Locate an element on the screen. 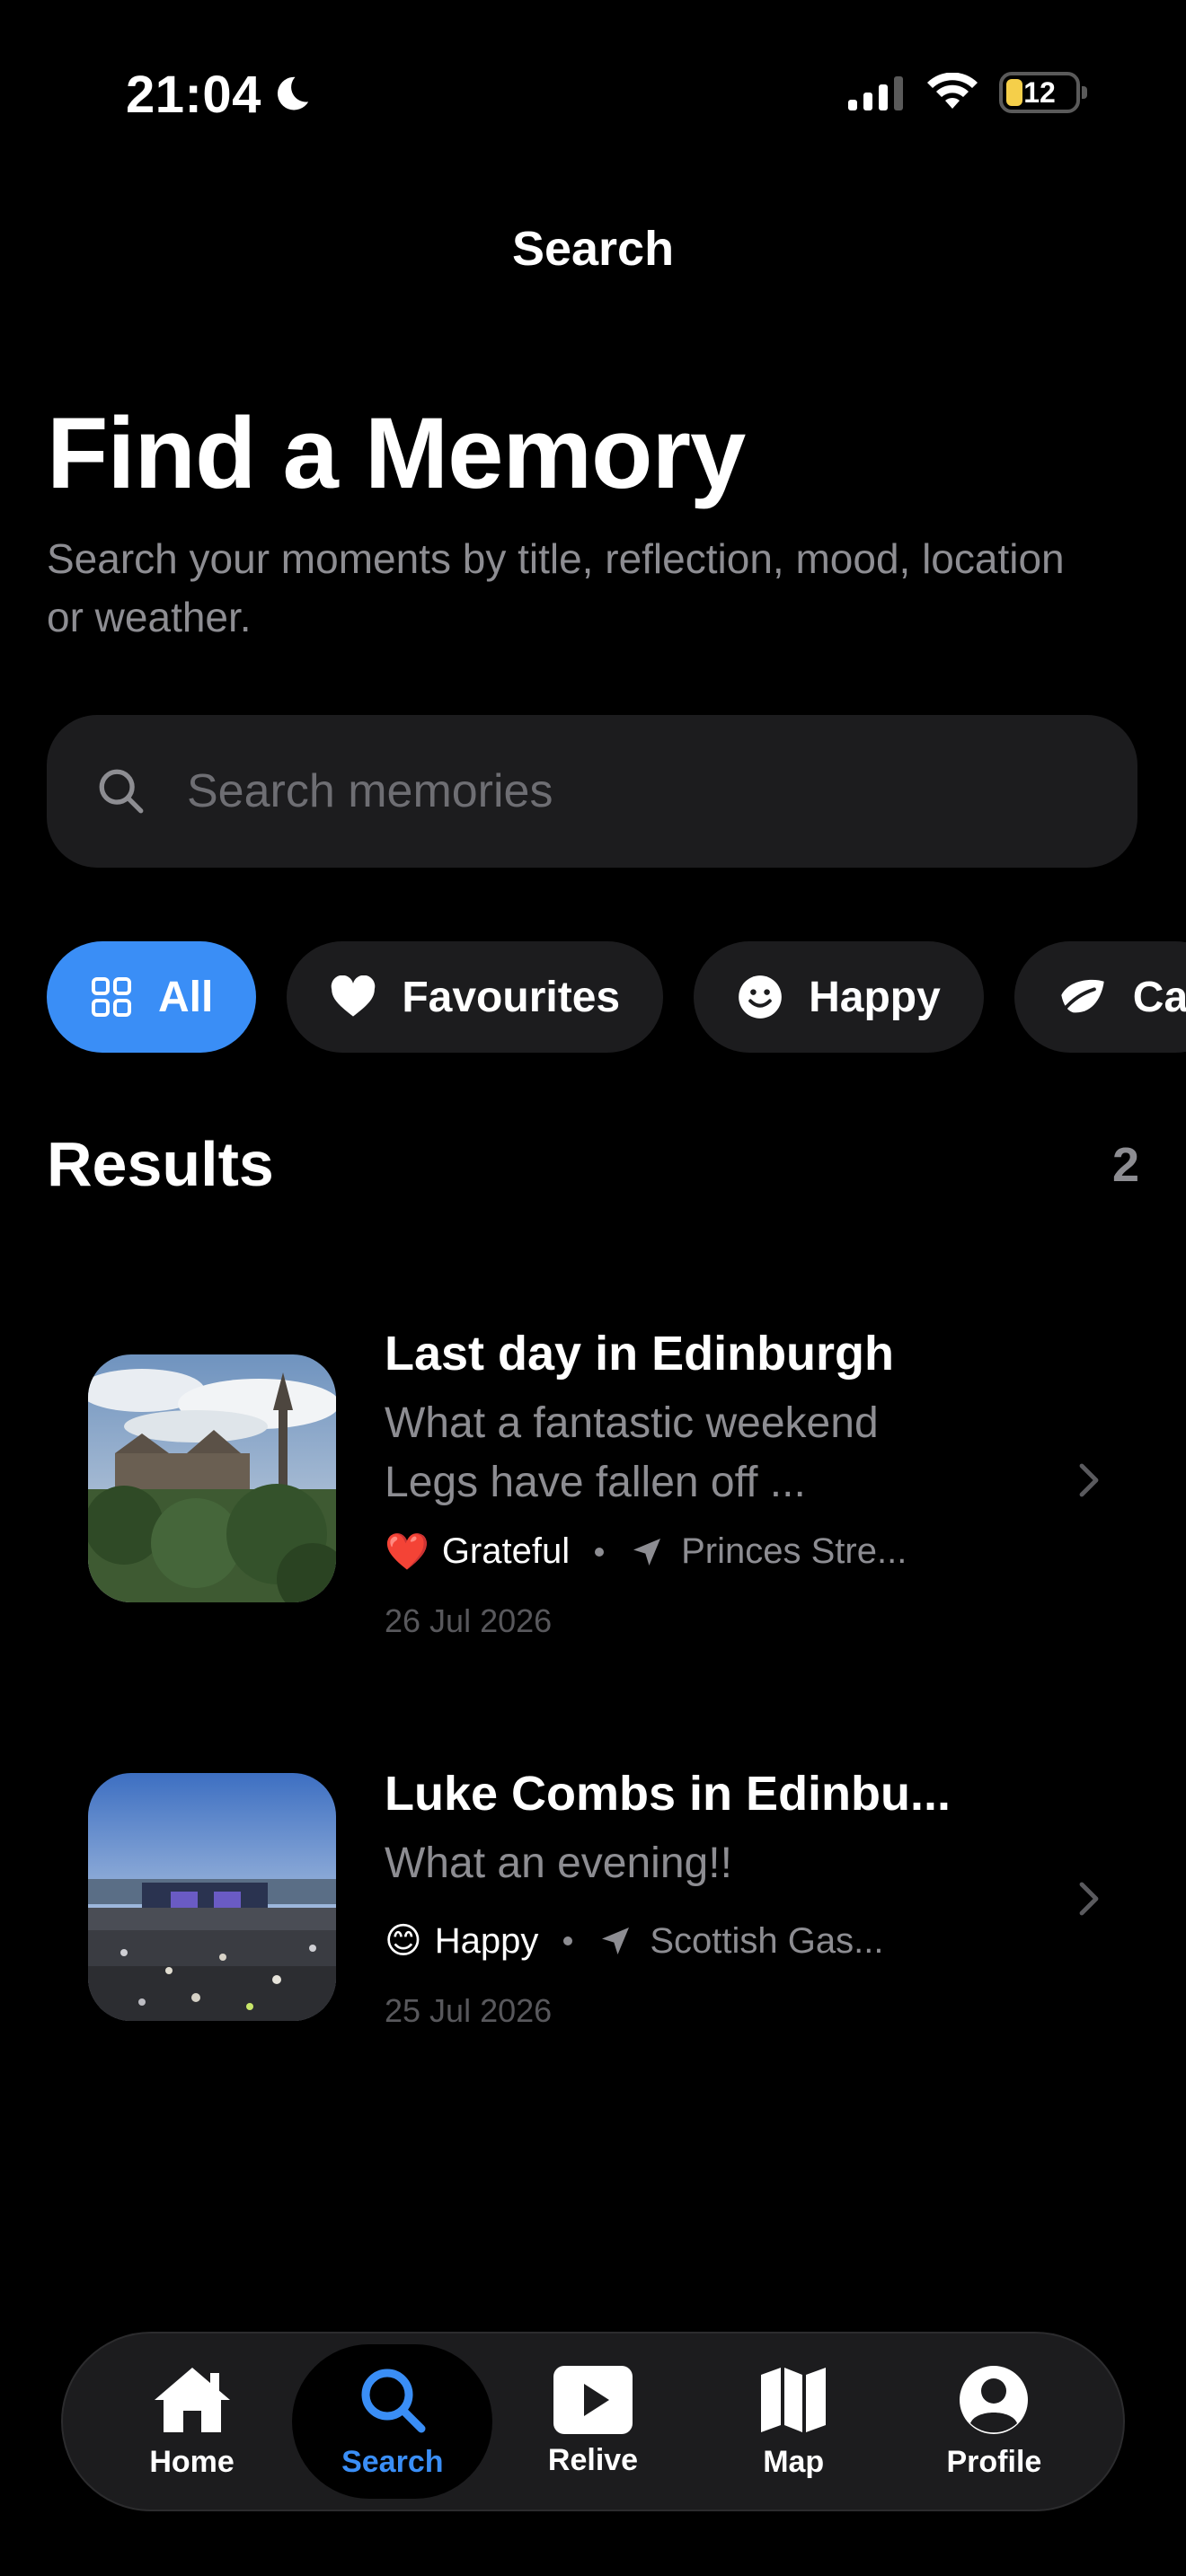 The height and width of the screenshot is (2576, 1186). memory-excerpt: What an evening!! is located at coordinates (558, 1863).